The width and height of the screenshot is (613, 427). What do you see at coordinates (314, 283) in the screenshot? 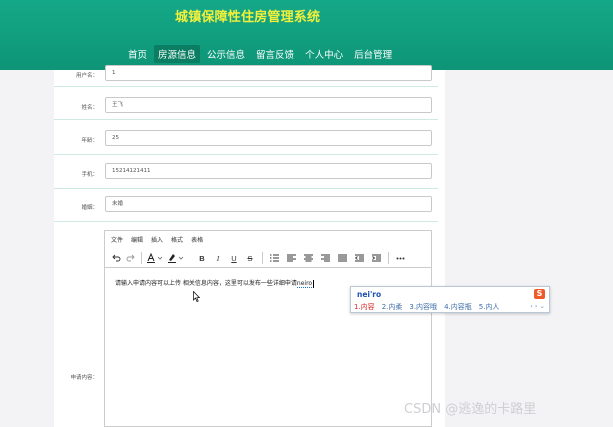
I see `text-caret` at bounding box center [314, 283].